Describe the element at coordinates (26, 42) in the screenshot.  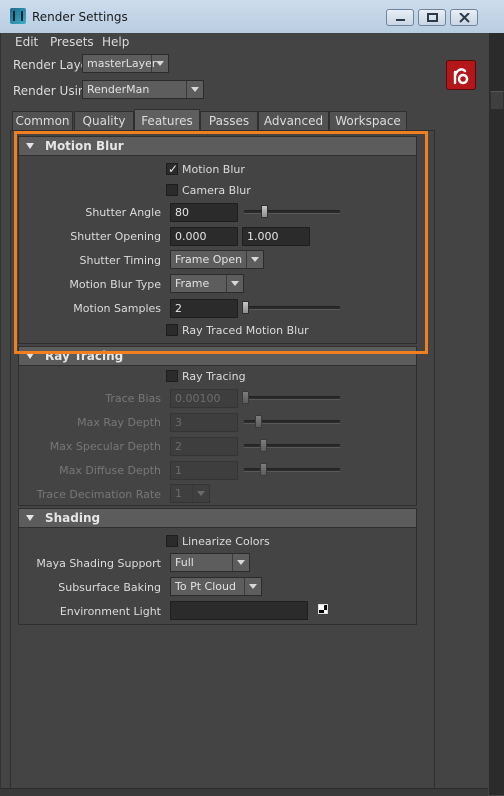
I see `menu-edit: Edit` at that location.